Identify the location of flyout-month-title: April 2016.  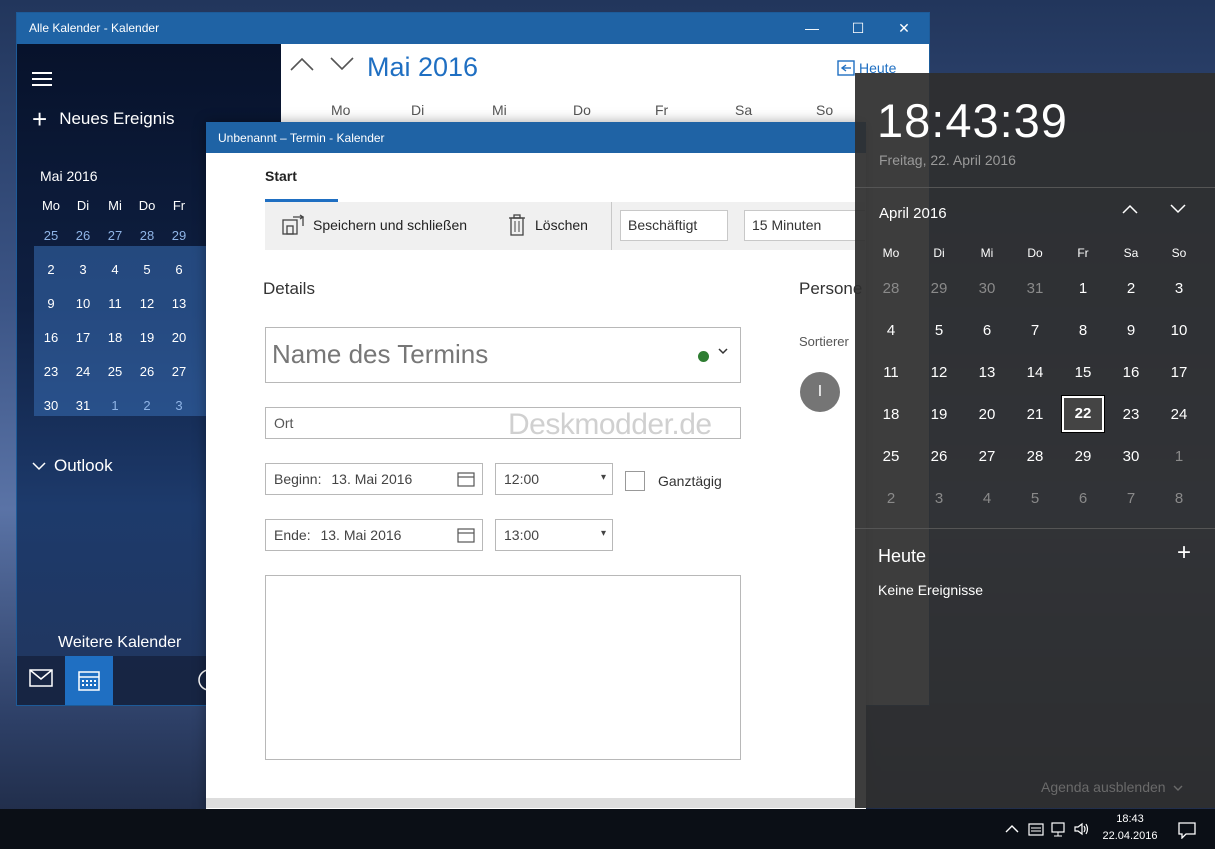
(913, 213).